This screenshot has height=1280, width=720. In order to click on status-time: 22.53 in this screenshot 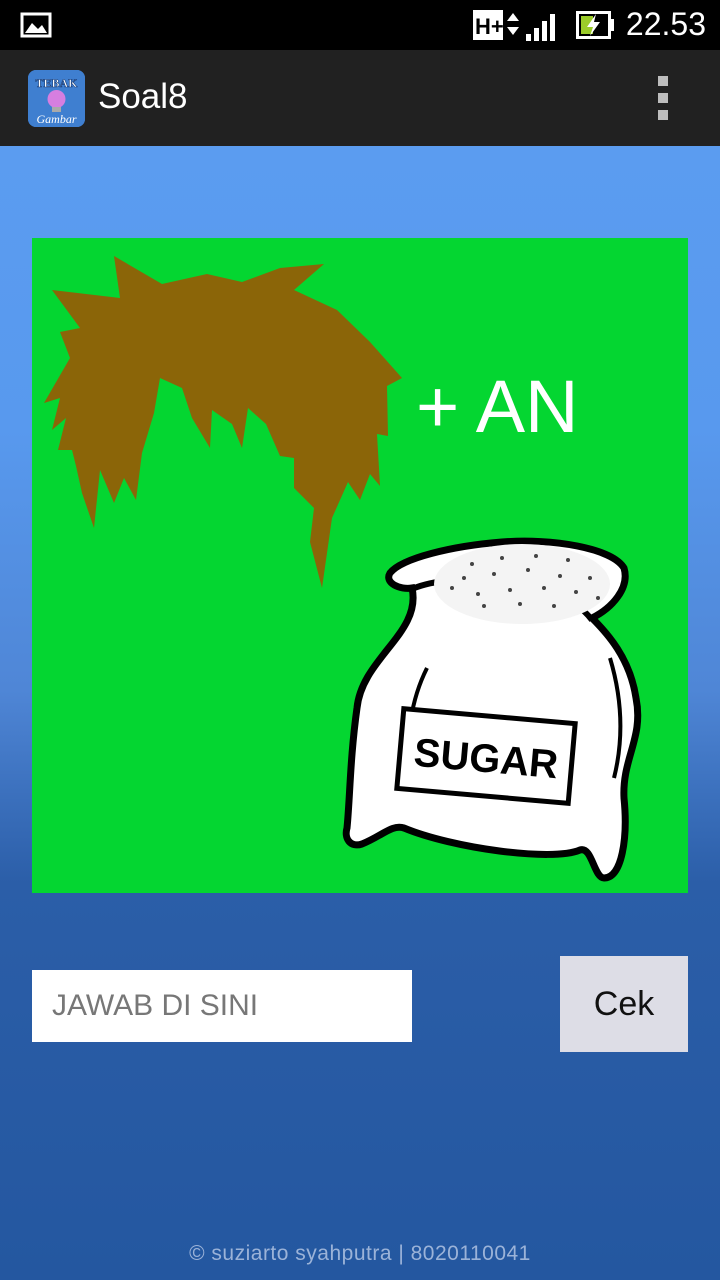, I will do `click(665, 24)`.